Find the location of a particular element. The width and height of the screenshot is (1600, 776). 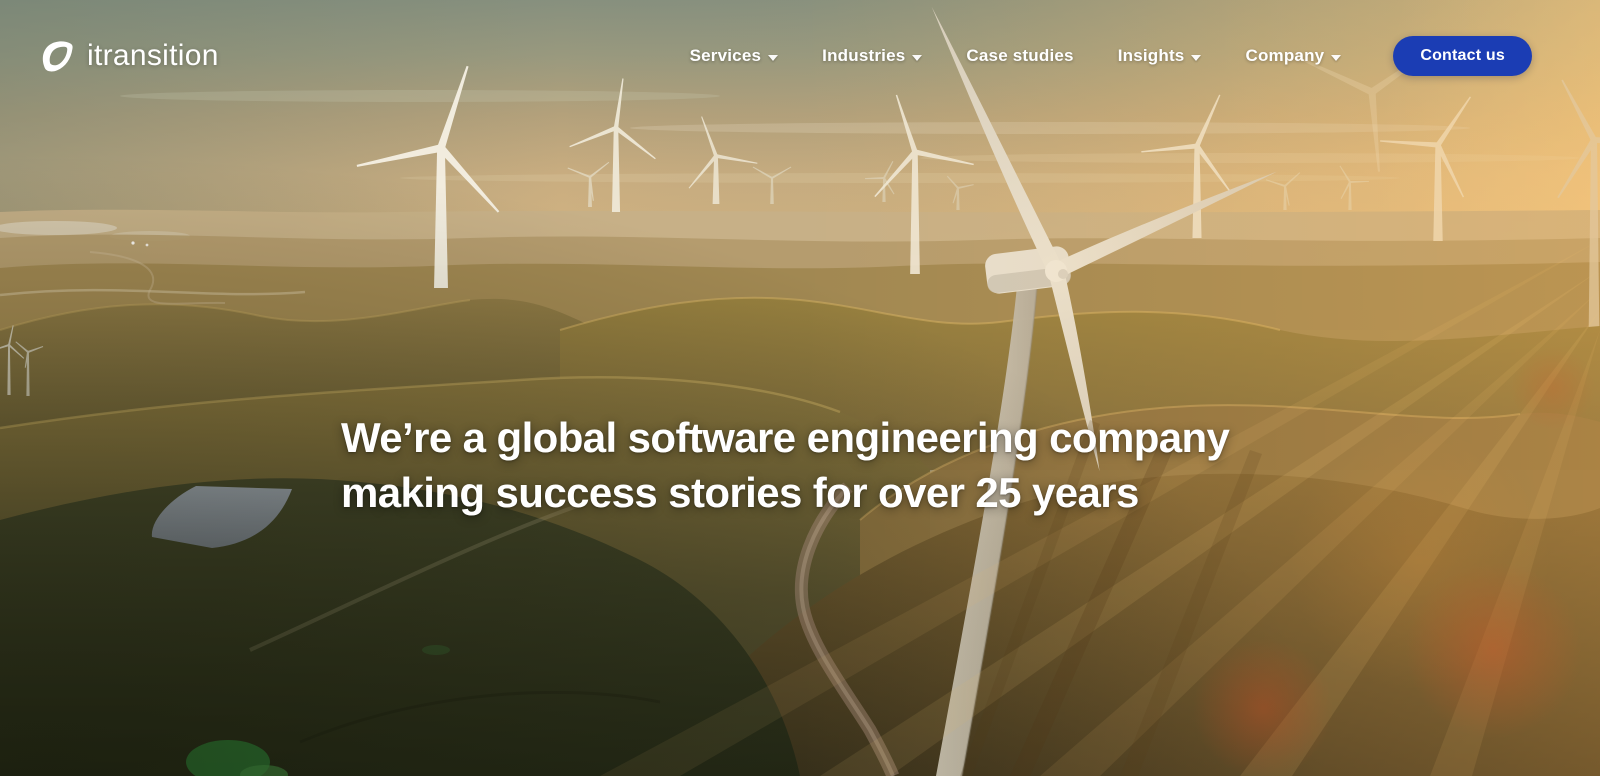

nav-item-company: Company is located at coordinates (1293, 56).